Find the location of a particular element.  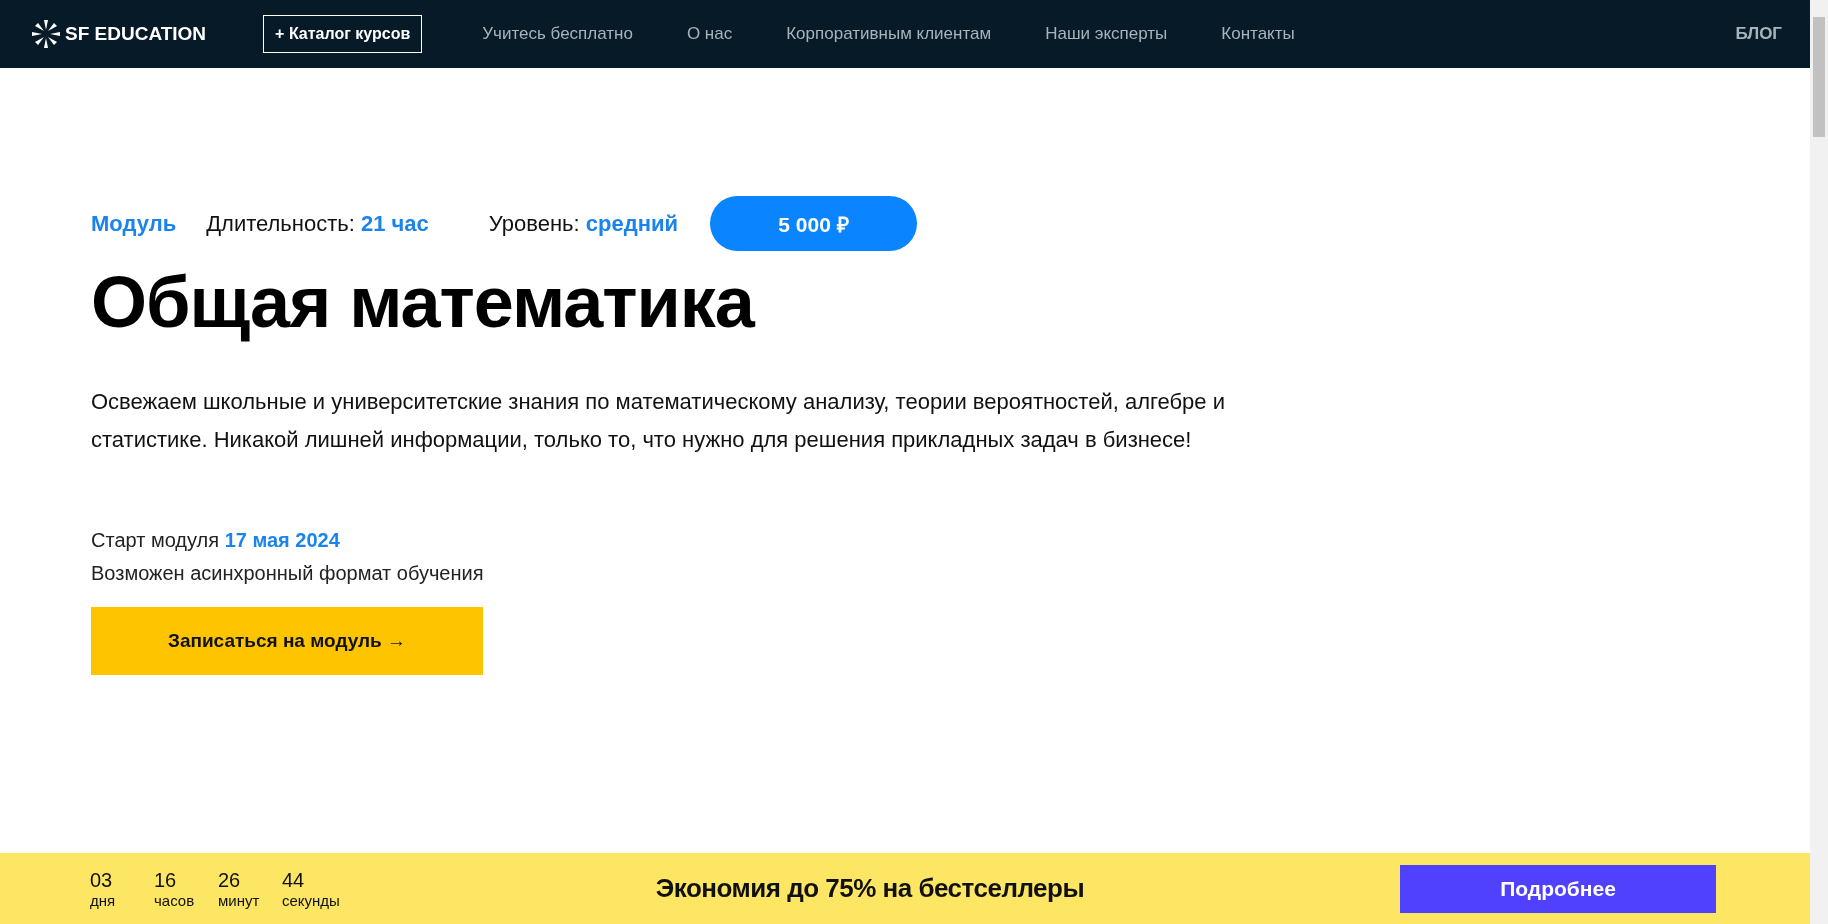

enroll-button: Записаться на модуль → is located at coordinates (287, 641).